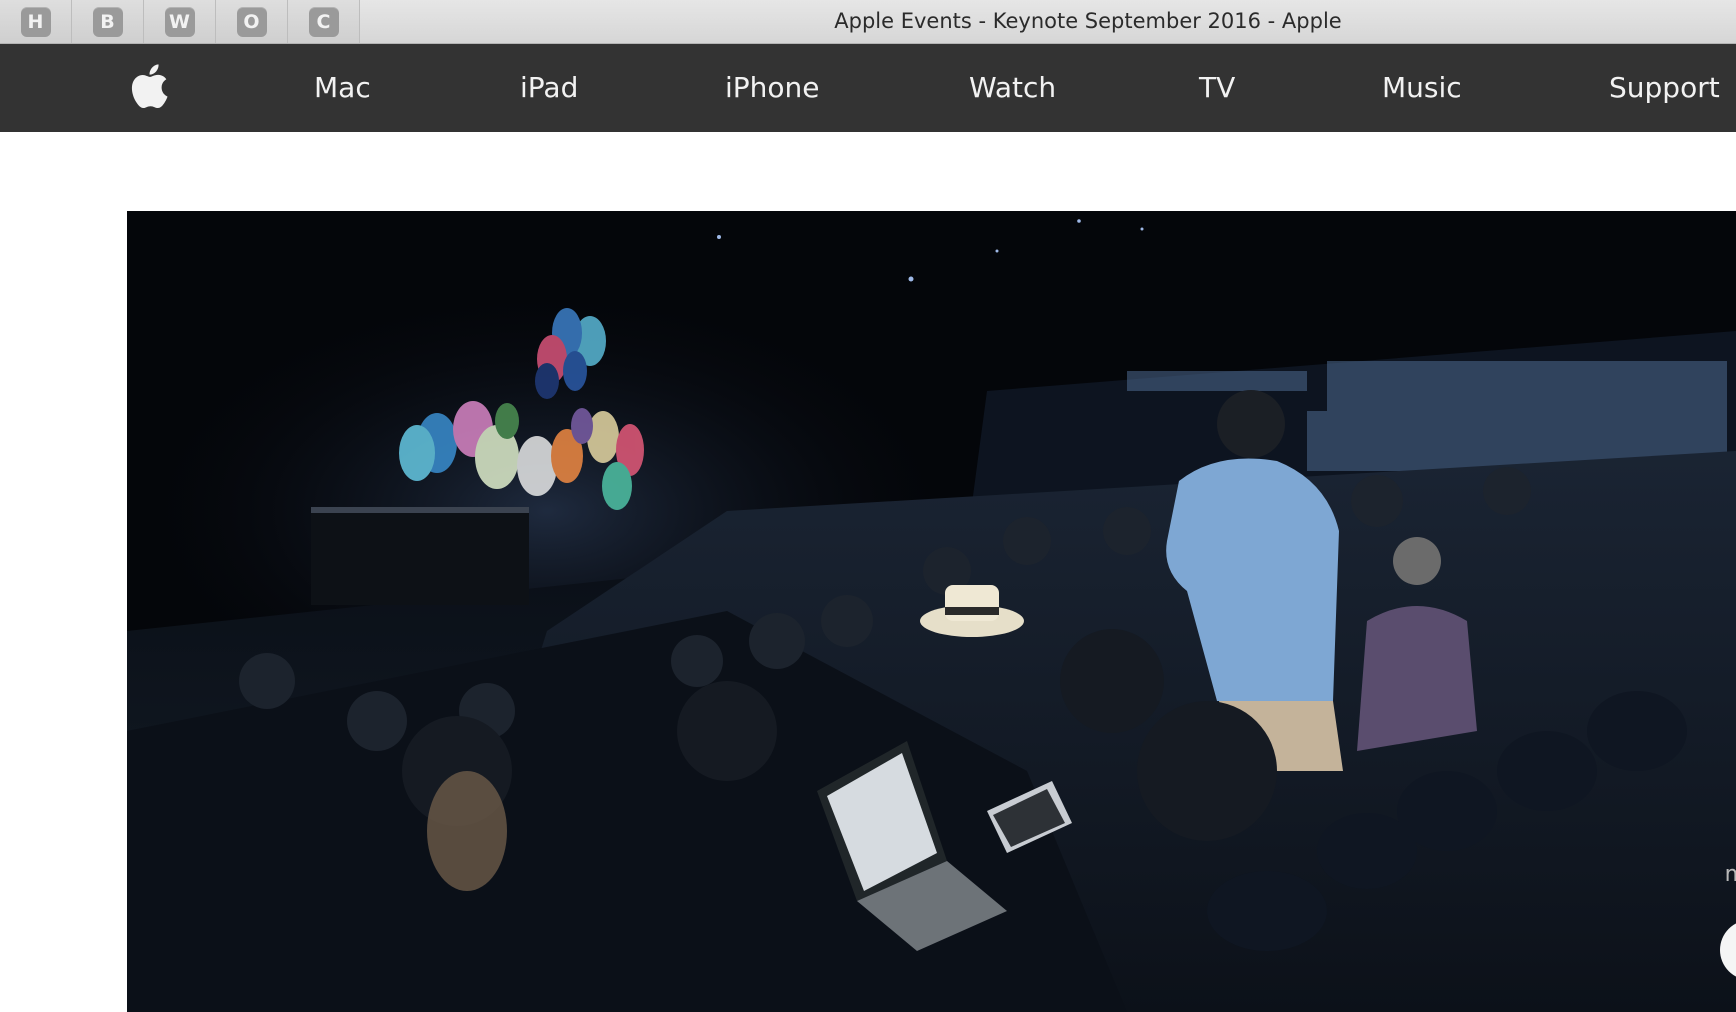 This screenshot has height=1012, width=1736. I want to click on nav-item-support: Support, so click(1664, 88).